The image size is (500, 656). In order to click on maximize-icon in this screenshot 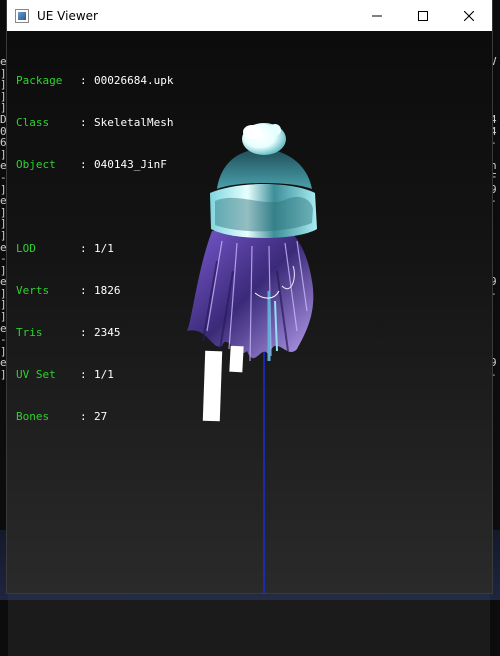, I will do `click(423, 15)`.